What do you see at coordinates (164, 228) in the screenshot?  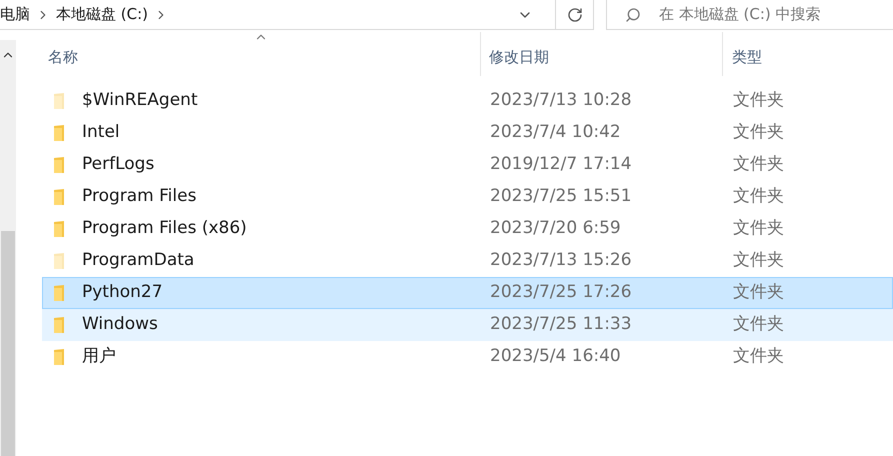 I see `file-name: Program Files (x86)` at bounding box center [164, 228].